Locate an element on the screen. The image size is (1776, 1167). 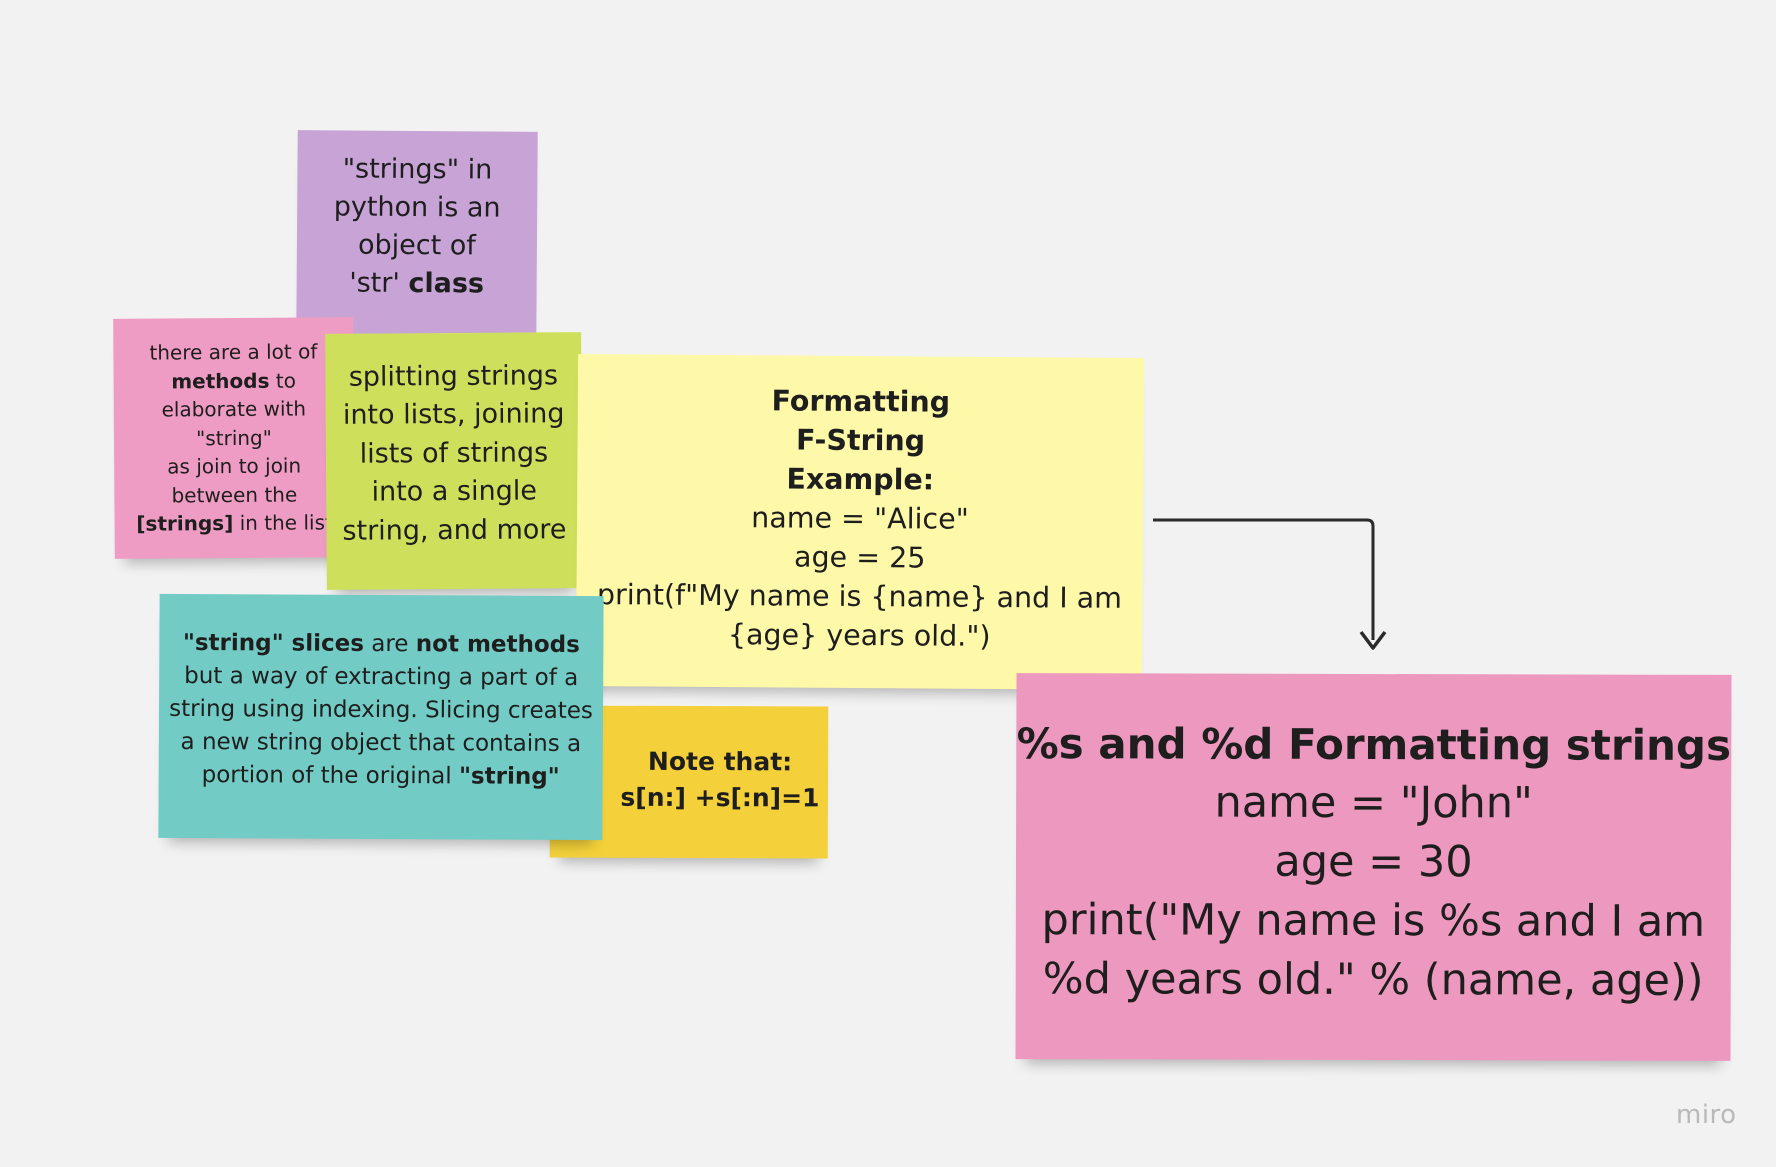
note-line: "string" is located at coordinates (234, 438).